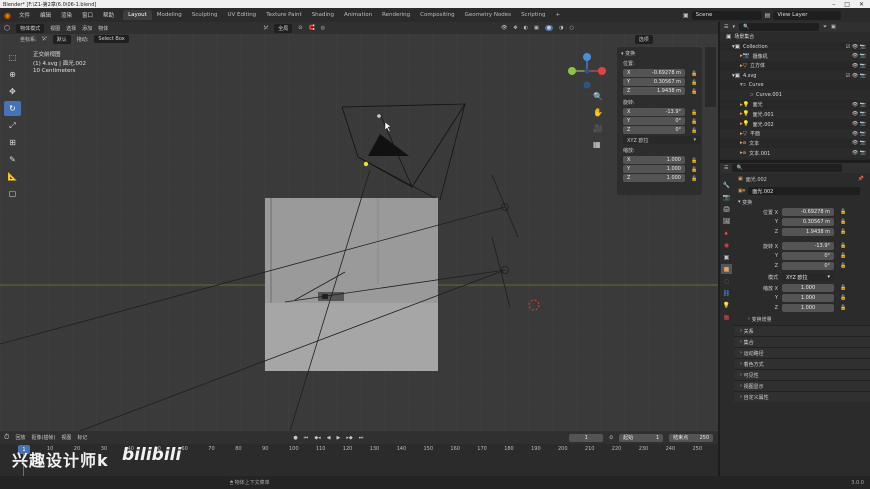 This screenshot has width=870, height=489. What do you see at coordinates (802, 374) in the screenshot?
I see `section-visibility: › 可见性` at bounding box center [802, 374].